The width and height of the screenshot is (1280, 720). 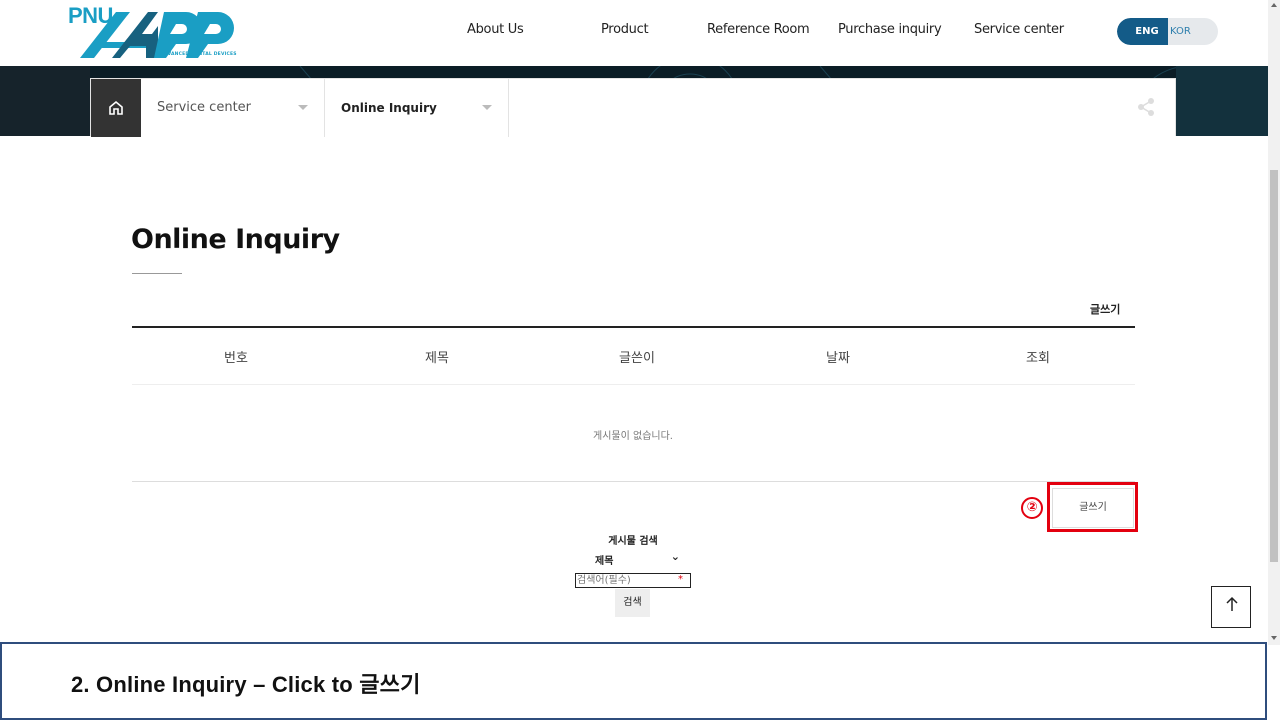 What do you see at coordinates (633, 580) in the screenshot?
I see `search-input` at bounding box center [633, 580].